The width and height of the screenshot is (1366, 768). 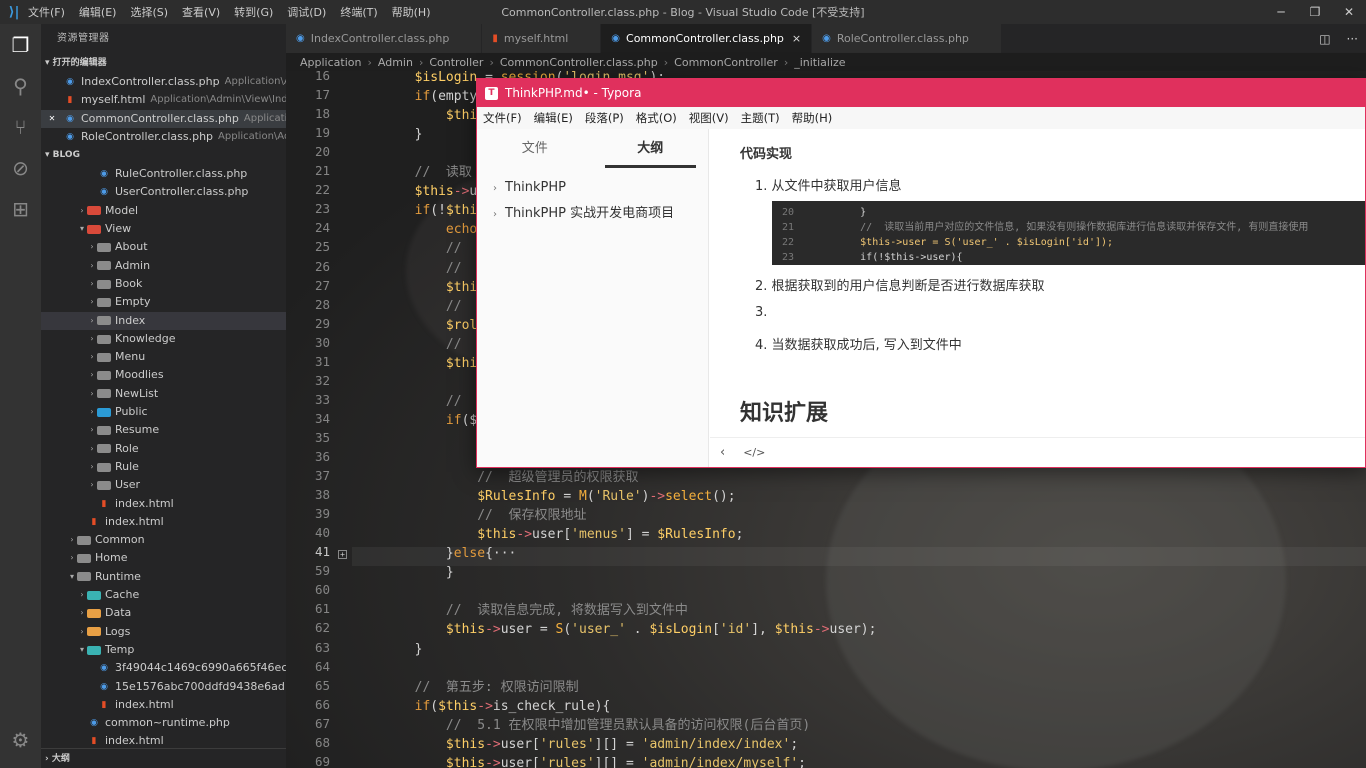 I want to click on menu-item-6: 终端(T), so click(x=358, y=12).